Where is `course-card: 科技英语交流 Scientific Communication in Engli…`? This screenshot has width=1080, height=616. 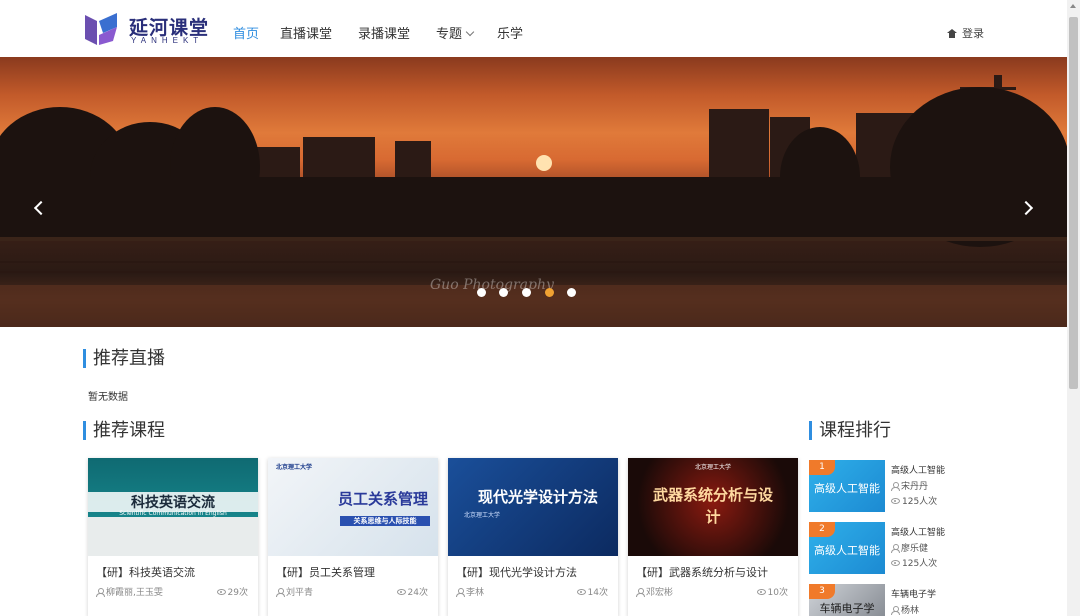 course-card: 科技英语交流 Scientific Communication in Engli… is located at coordinates (173, 537).